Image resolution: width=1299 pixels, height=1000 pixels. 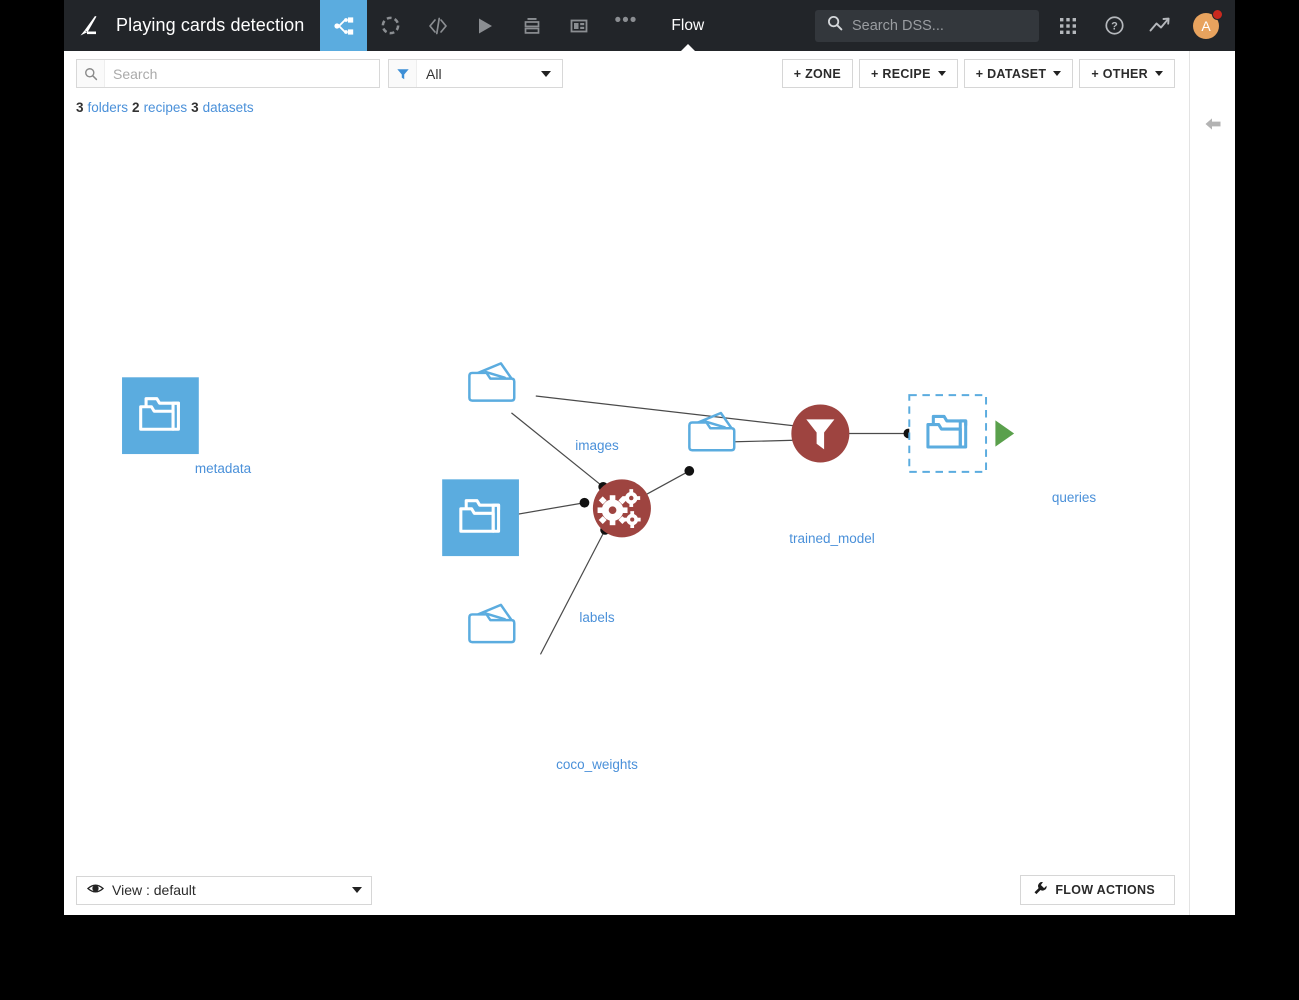 What do you see at coordinates (596, 617) in the screenshot?
I see `node-label-labels: labels` at bounding box center [596, 617].